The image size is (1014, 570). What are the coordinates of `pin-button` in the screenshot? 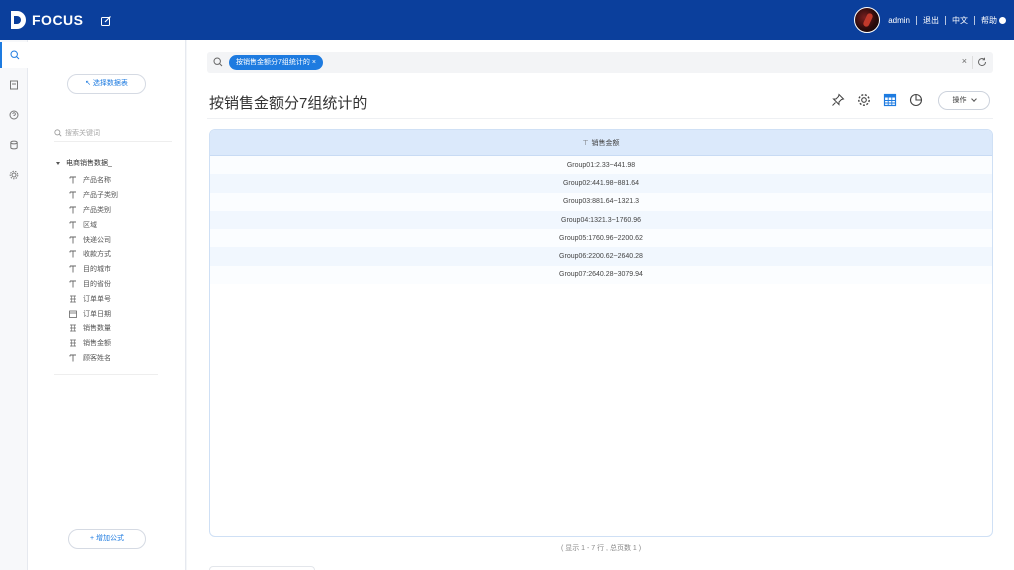 It's located at (838, 100).